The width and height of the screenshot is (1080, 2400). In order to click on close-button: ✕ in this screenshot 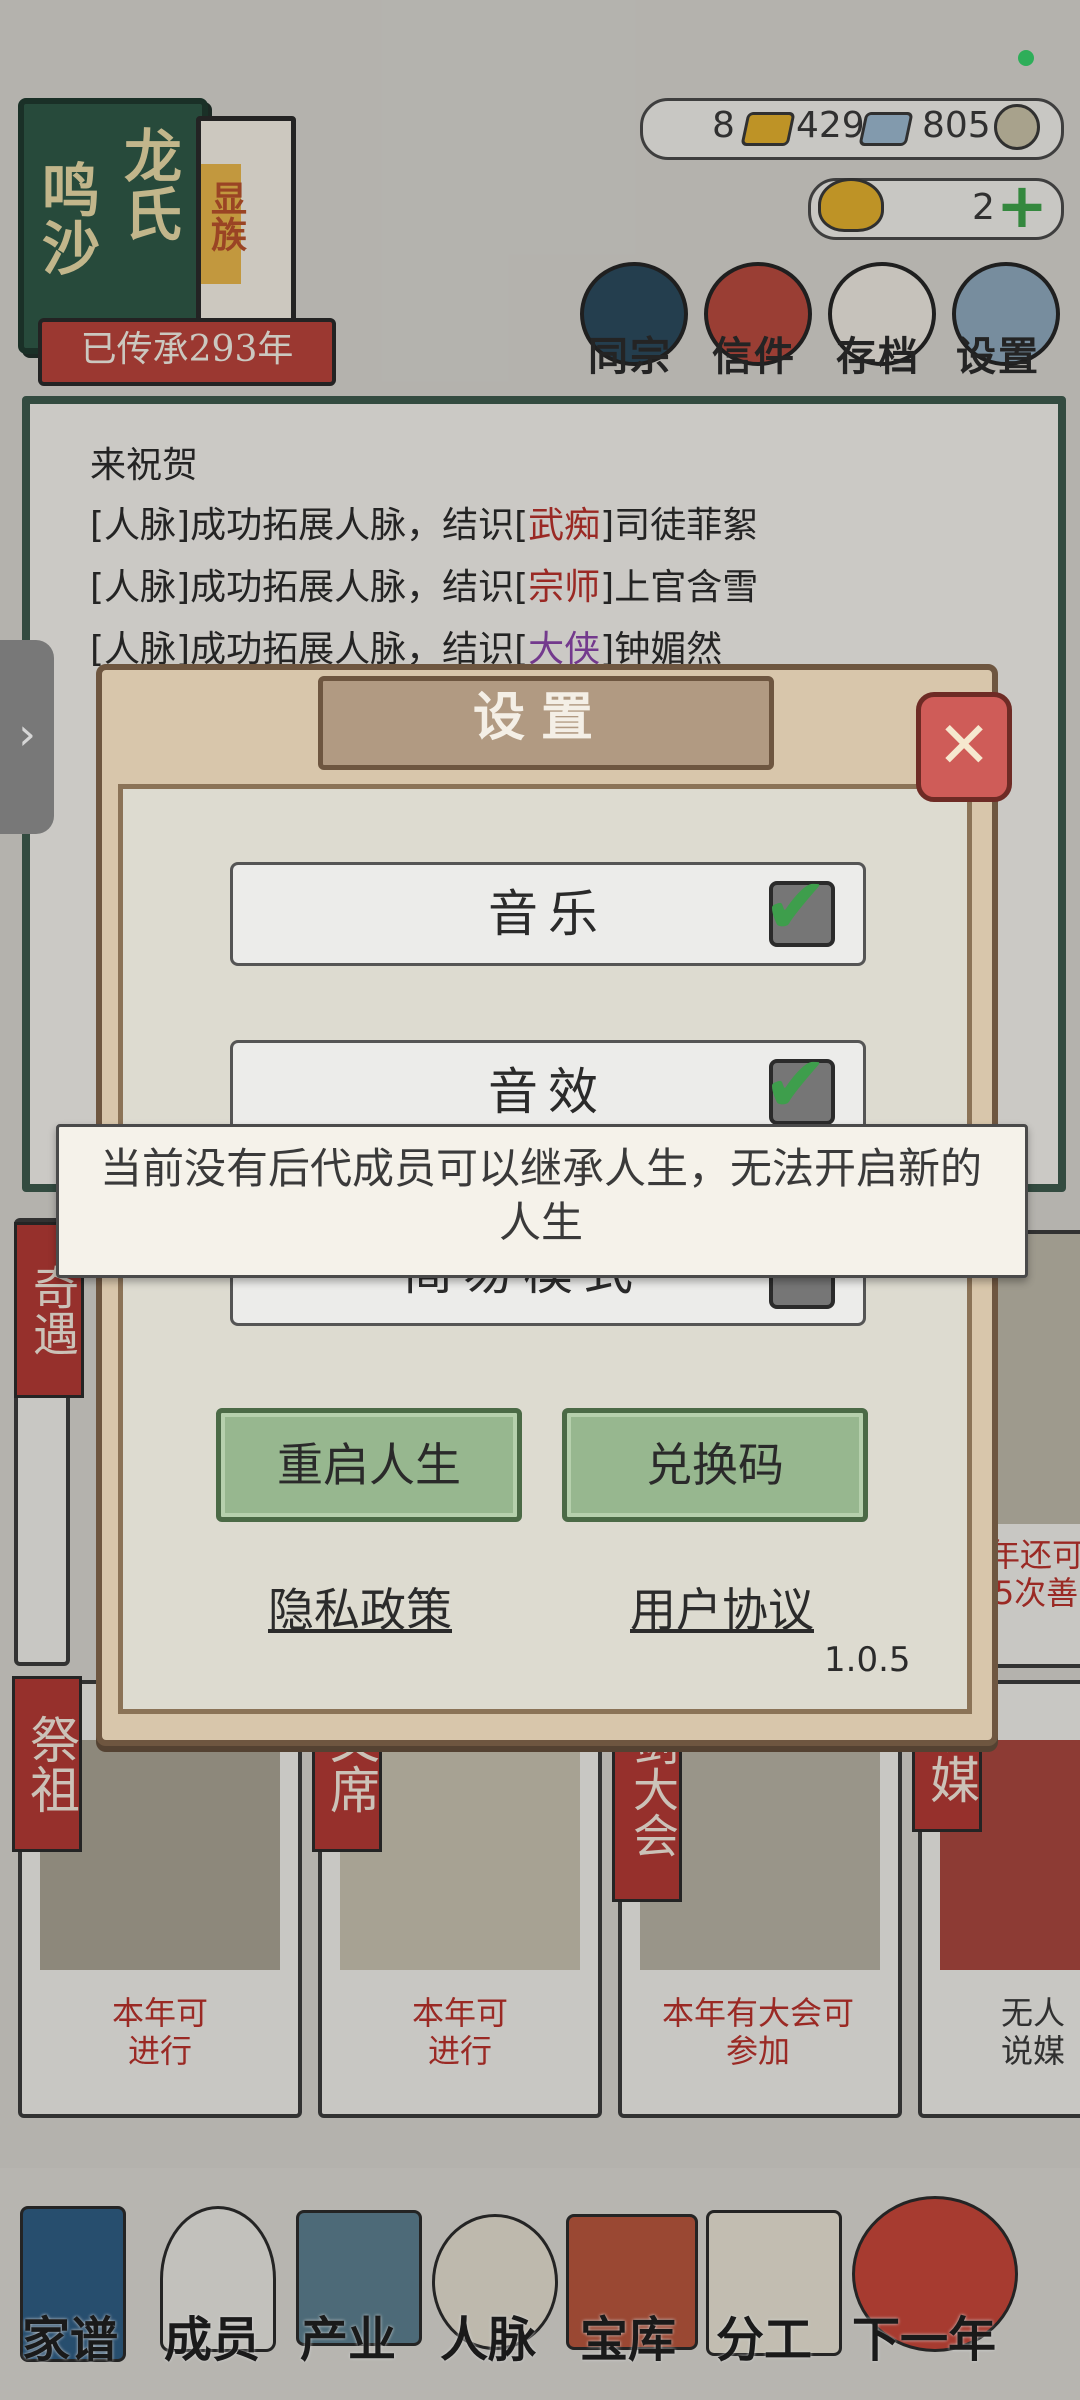, I will do `click(964, 747)`.